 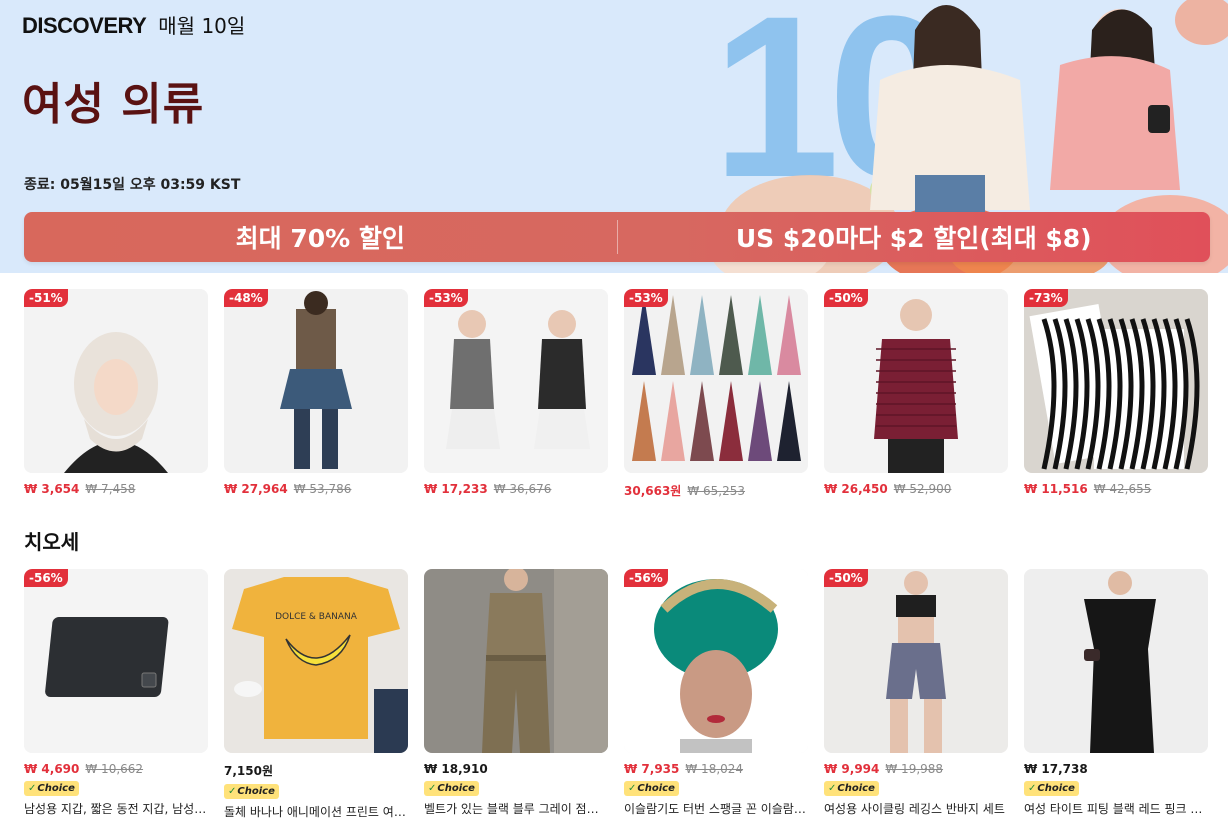 I want to click on black-wallet-image, so click(x=116, y=661).